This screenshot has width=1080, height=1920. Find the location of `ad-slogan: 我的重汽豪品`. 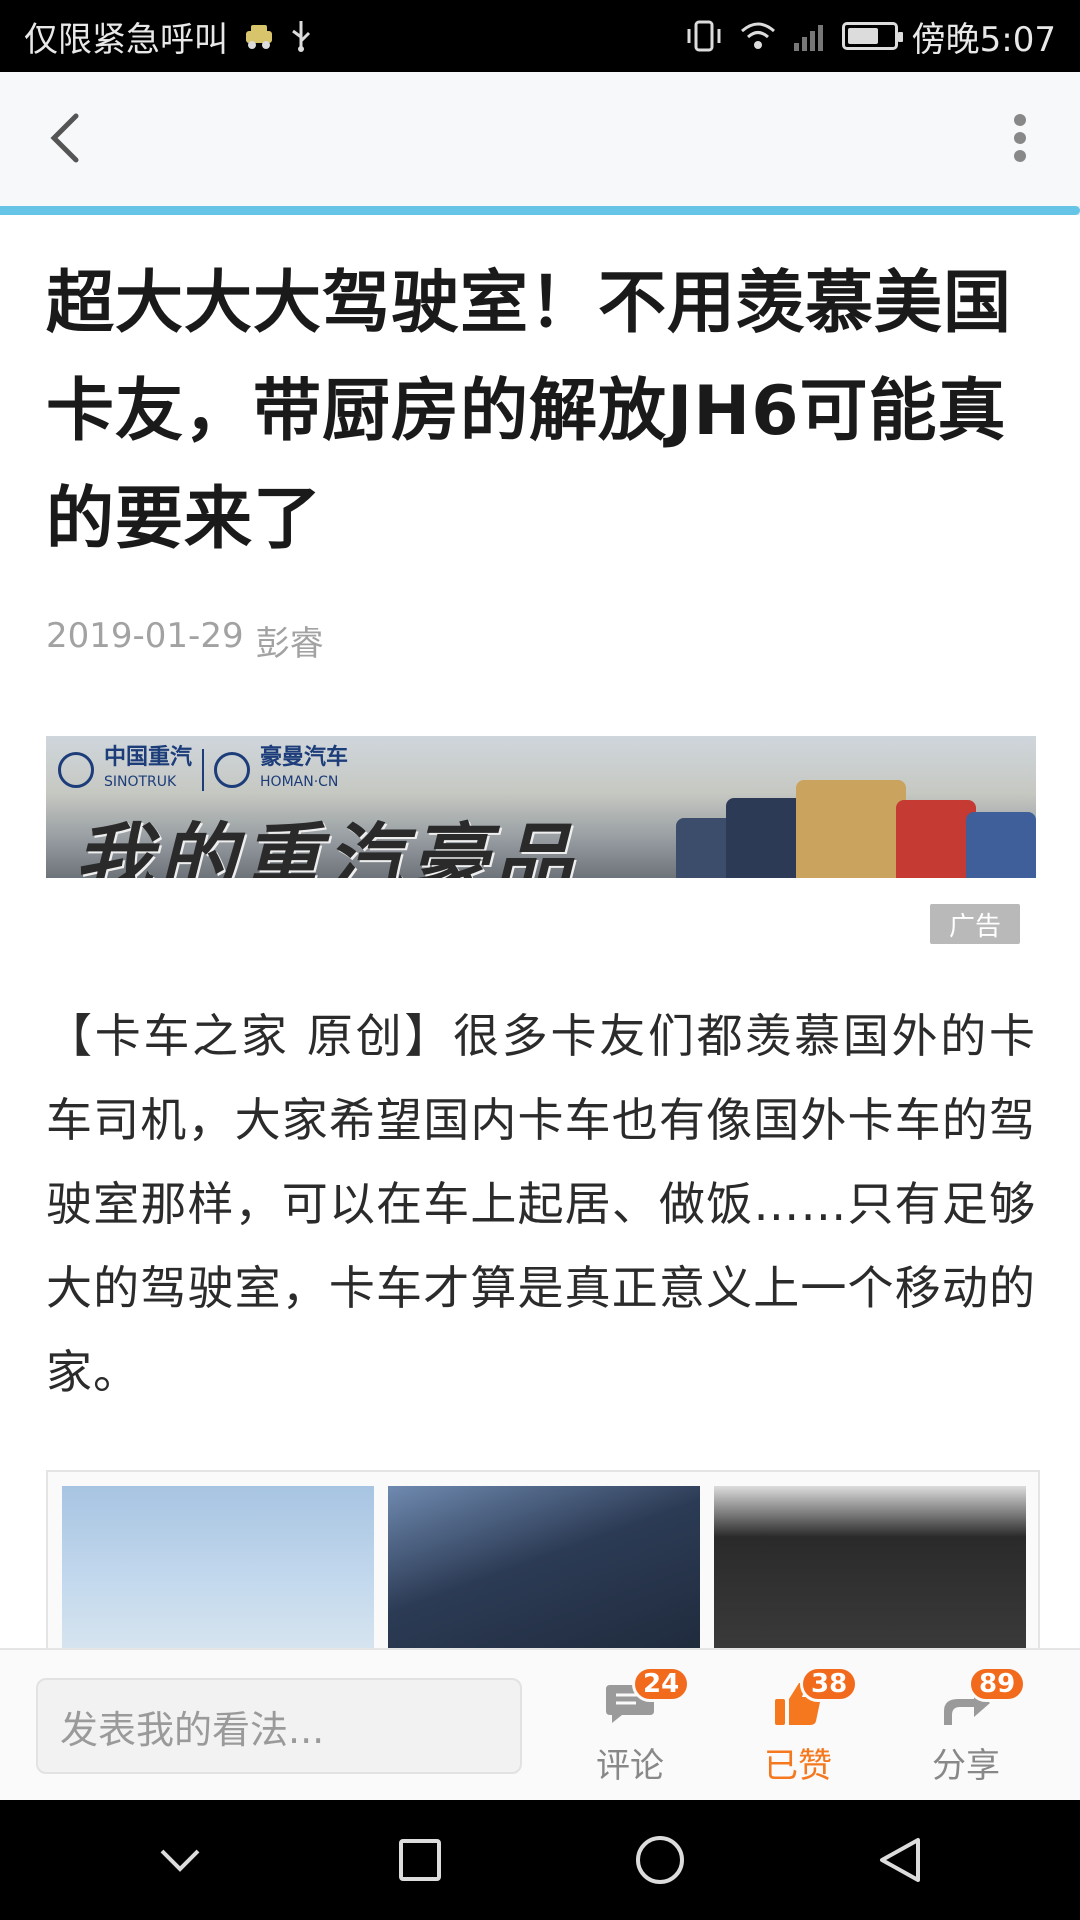

ad-slogan: 我的重汽豪品 is located at coordinates (326, 847).